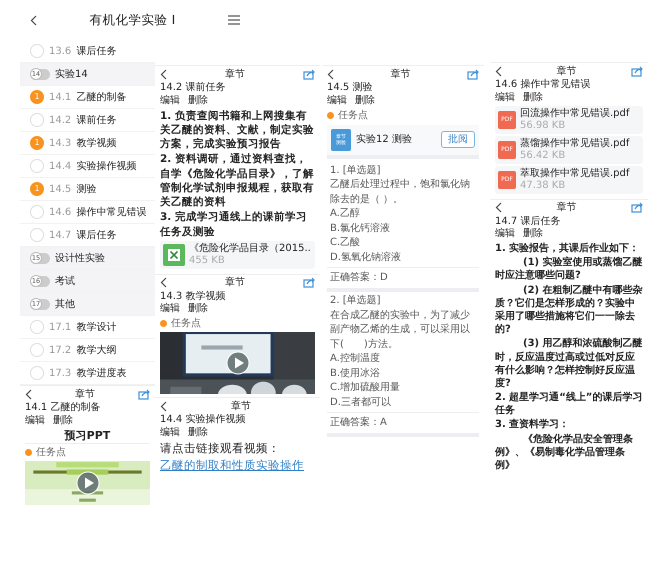 Image resolution: width=658 pixels, height=573 pixels. What do you see at coordinates (193, 296) in the screenshot?
I see `section-title: 14.3 教学视频` at bounding box center [193, 296].